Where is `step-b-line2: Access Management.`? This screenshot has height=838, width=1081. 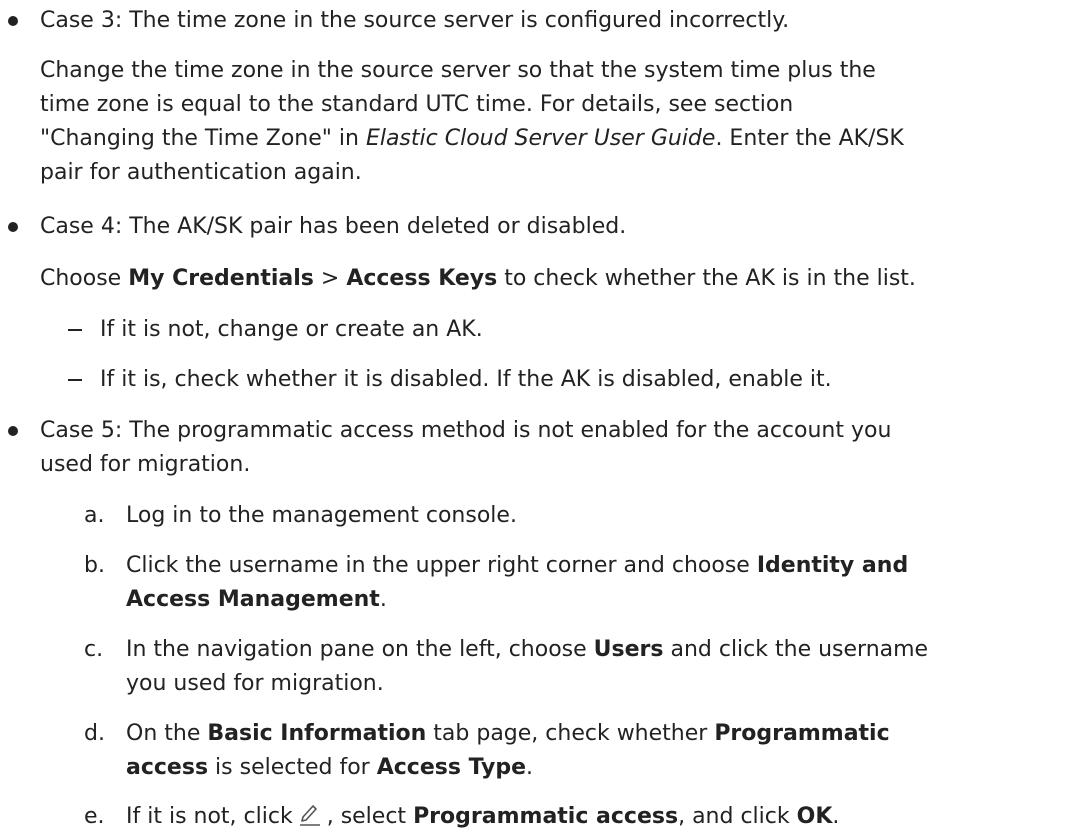
step-b-line2: Access Management. is located at coordinates (256, 600).